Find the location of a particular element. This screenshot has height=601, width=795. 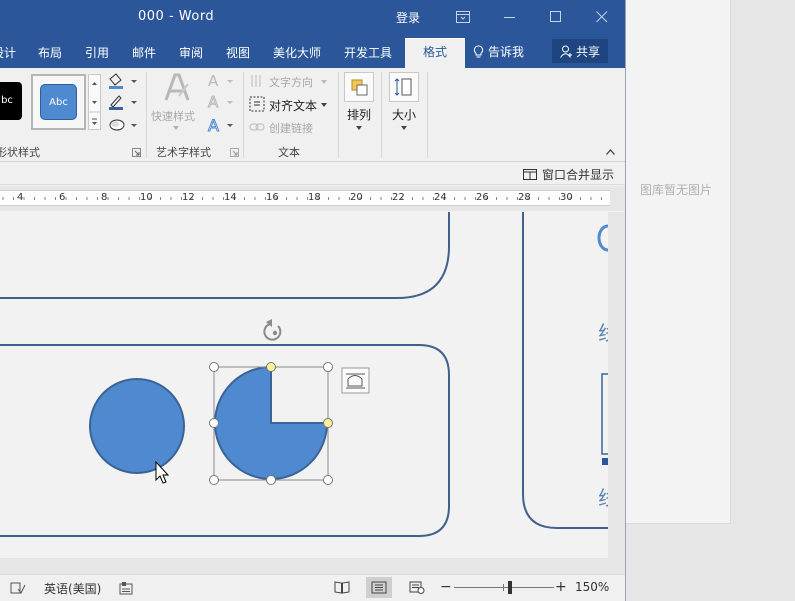

tab-layout: 布局 is located at coordinates (50, 52).